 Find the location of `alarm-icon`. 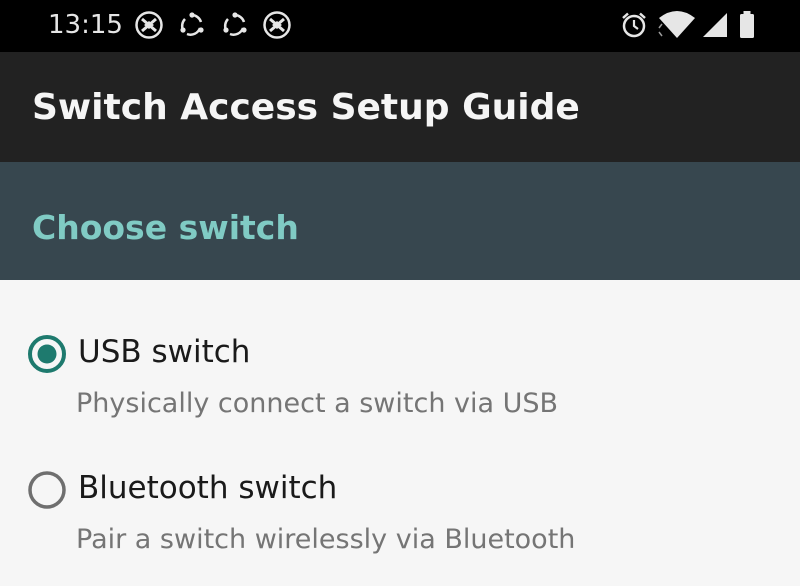

alarm-icon is located at coordinates (634, 25).